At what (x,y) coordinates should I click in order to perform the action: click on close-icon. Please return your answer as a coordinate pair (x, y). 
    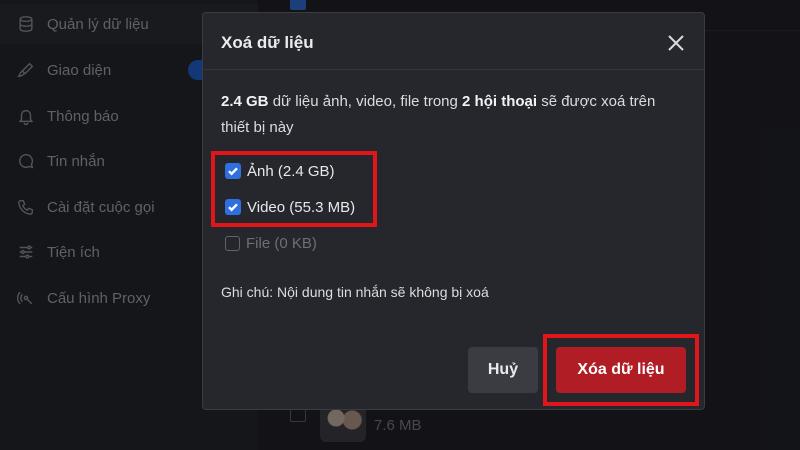
    Looking at the image, I should click on (676, 43).